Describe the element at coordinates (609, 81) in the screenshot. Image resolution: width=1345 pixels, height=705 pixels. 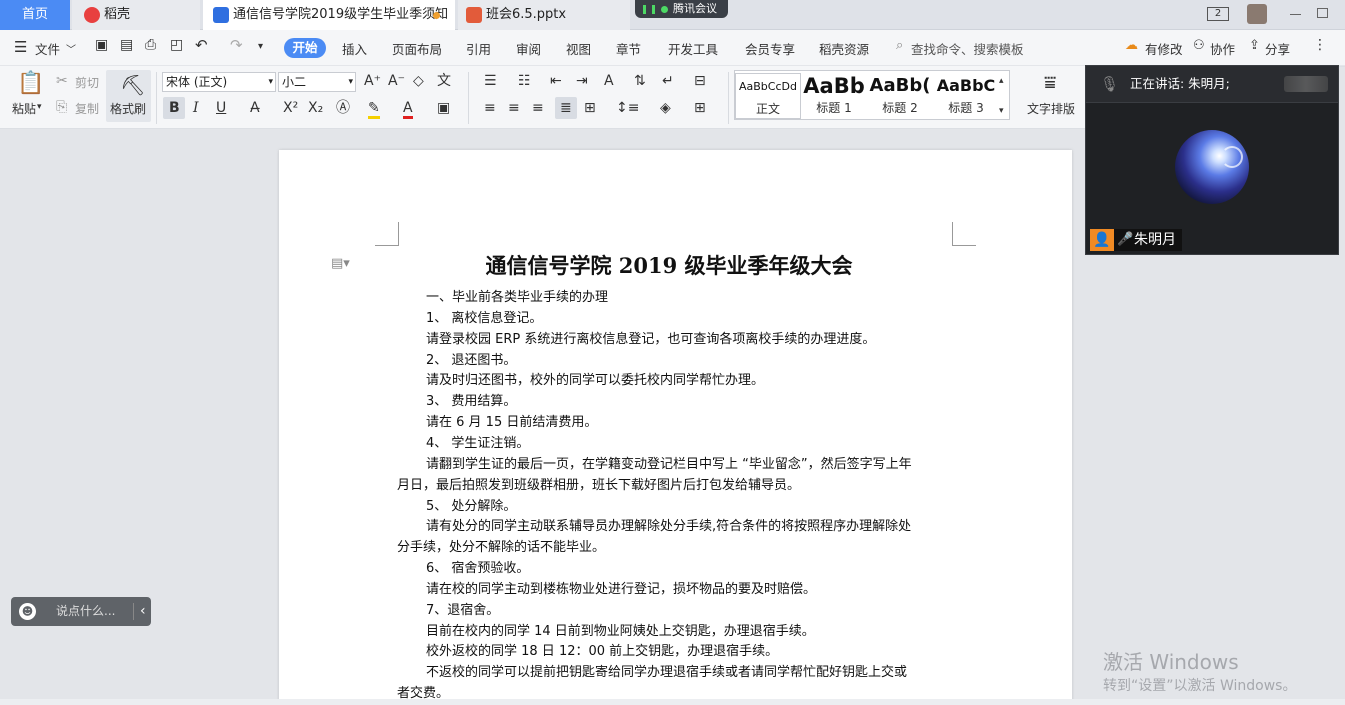
I see `chinese-layout-icon: A` at that location.